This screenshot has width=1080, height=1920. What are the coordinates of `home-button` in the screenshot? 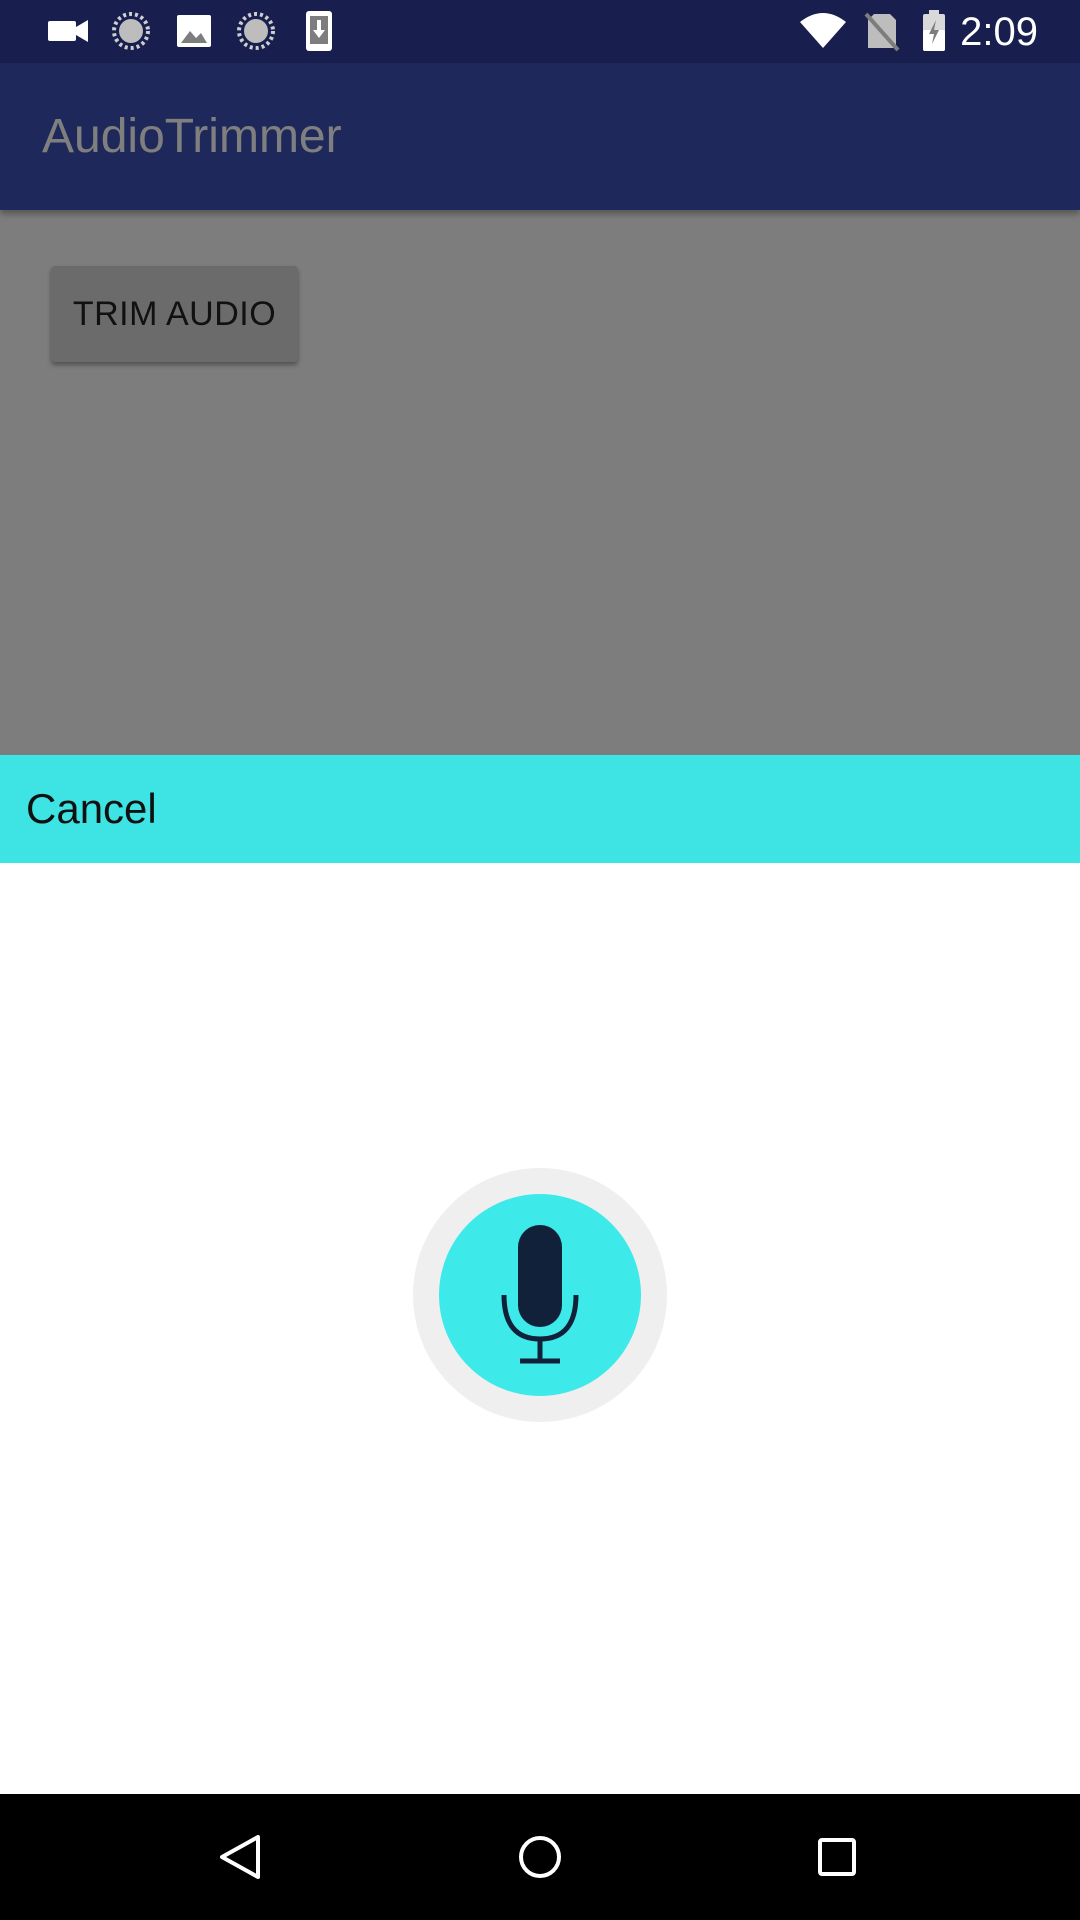 It's located at (540, 1857).